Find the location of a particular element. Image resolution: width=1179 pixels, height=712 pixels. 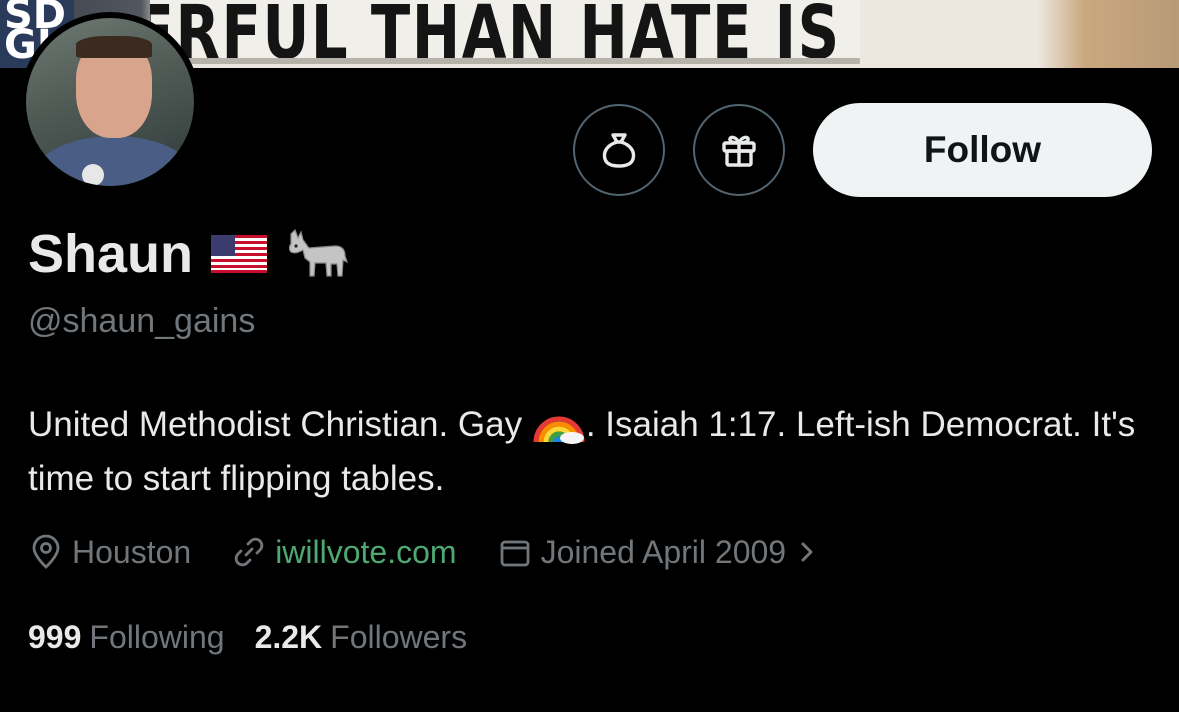

followers-stat: 2.2K Followers is located at coordinates (361, 637).